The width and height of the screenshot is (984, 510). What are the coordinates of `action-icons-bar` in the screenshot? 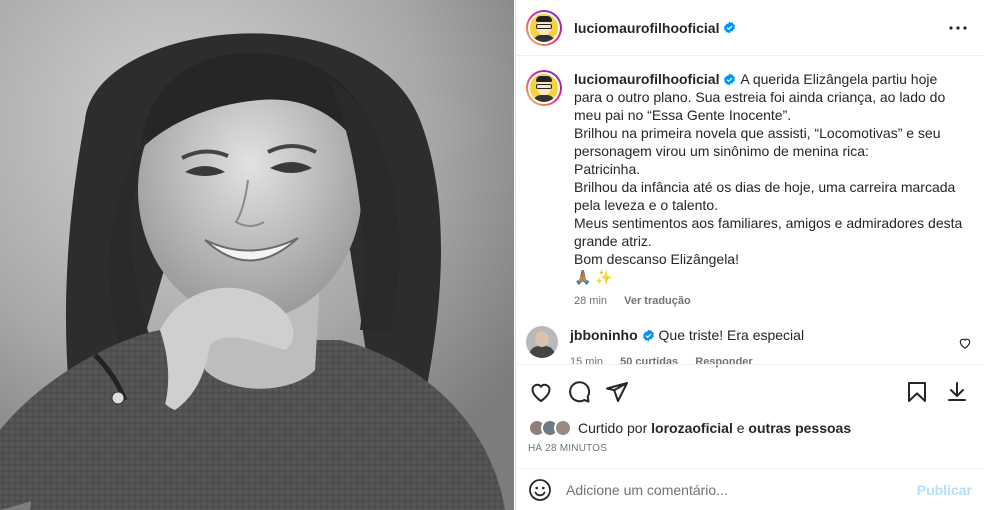 It's located at (749, 392).